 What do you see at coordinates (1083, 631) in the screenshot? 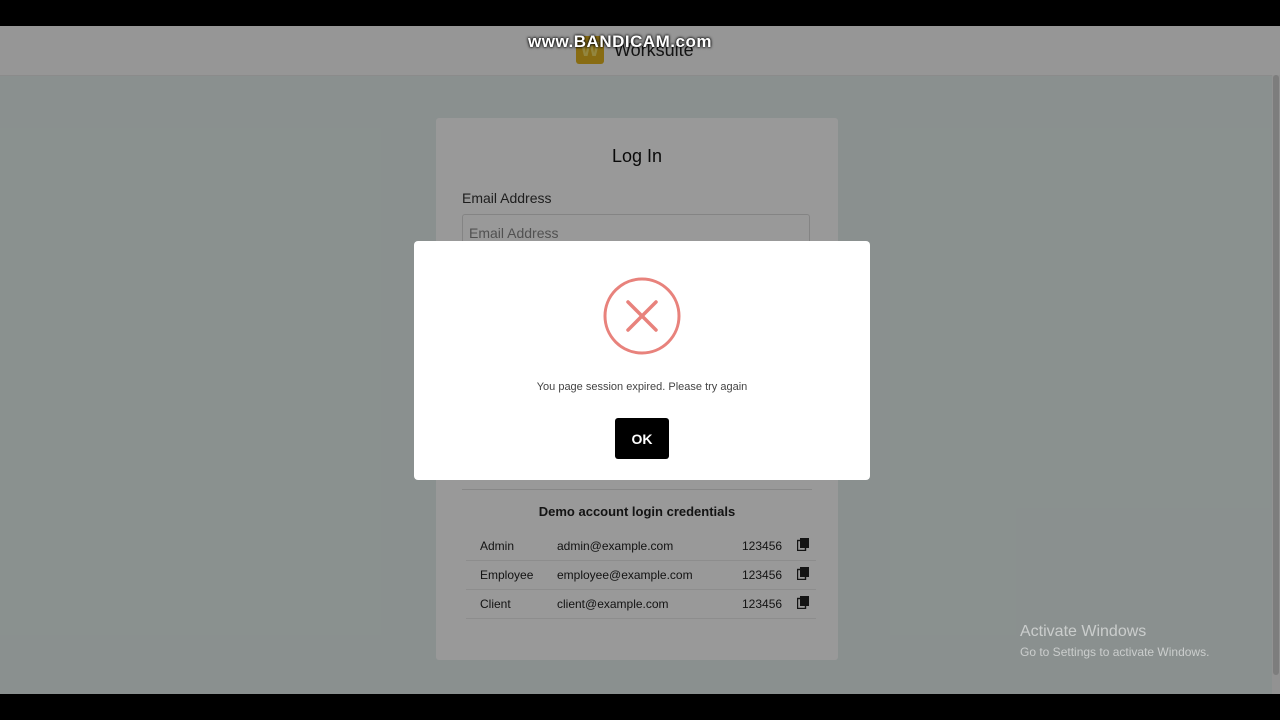
I see `activate-windows-title: Activate Windows` at bounding box center [1083, 631].